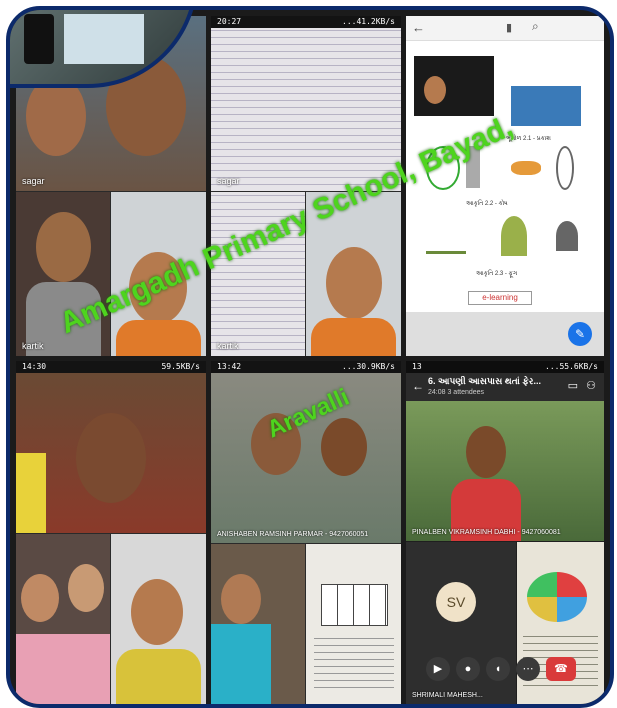  What do you see at coordinates (528, 669) in the screenshot?
I see `more-options-icon: ⋯` at bounding box center [528, 669].